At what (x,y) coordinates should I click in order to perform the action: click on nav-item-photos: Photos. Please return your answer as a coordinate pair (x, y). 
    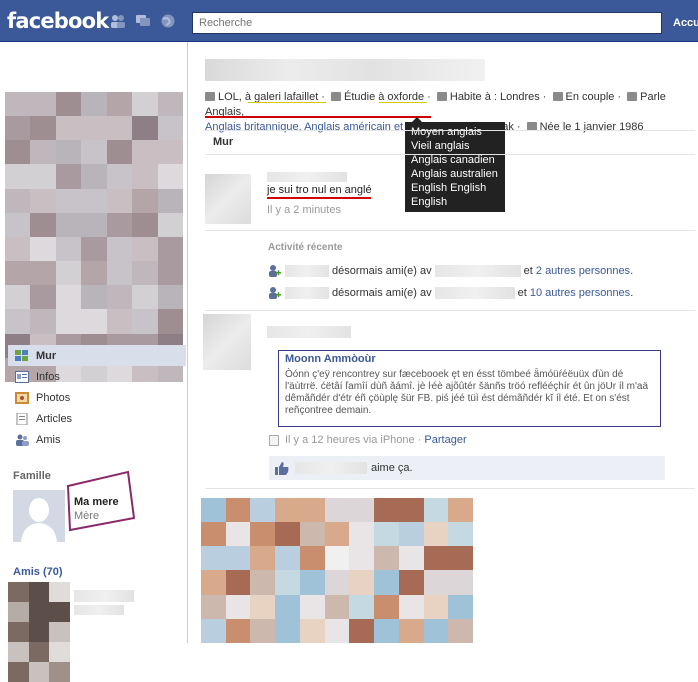
    Looking at the image, I should click on (97, 397).